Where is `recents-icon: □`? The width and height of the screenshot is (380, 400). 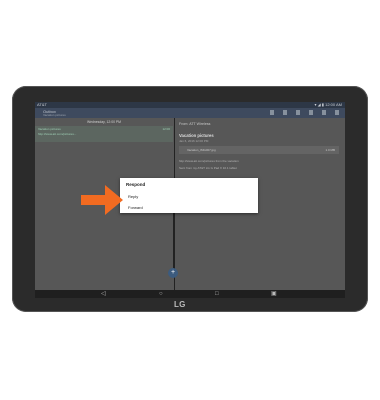 recents-icon: □ is located at coordinates (217, 294).